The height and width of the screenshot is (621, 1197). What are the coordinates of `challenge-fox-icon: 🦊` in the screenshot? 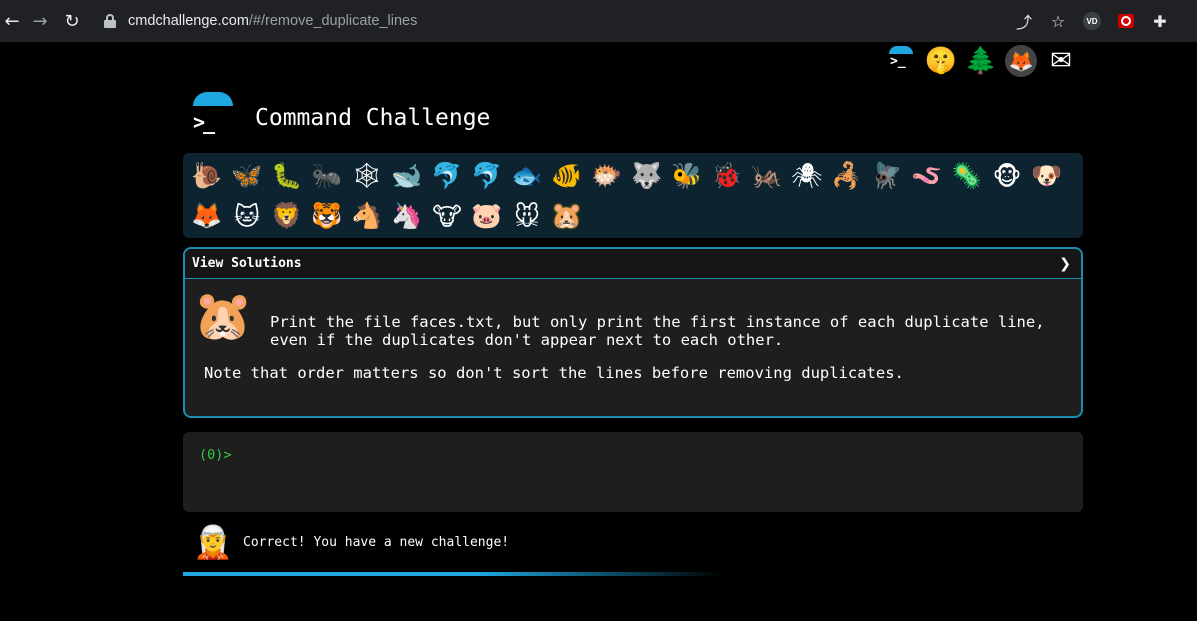 It's located at (207, 216).